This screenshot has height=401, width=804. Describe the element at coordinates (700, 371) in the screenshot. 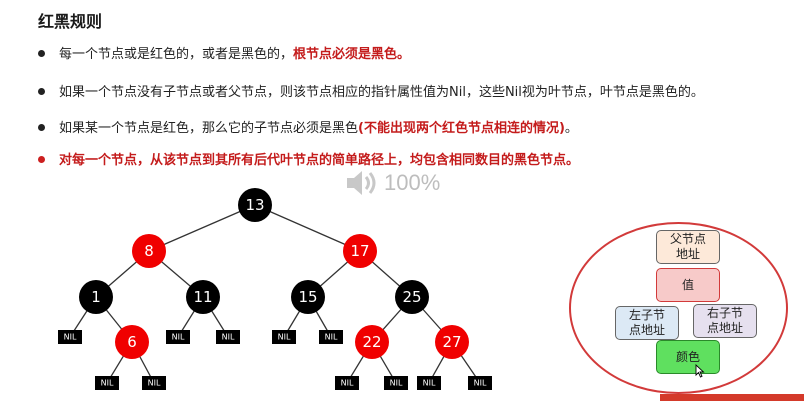

I see `mouse-cursor-icon` at that location.